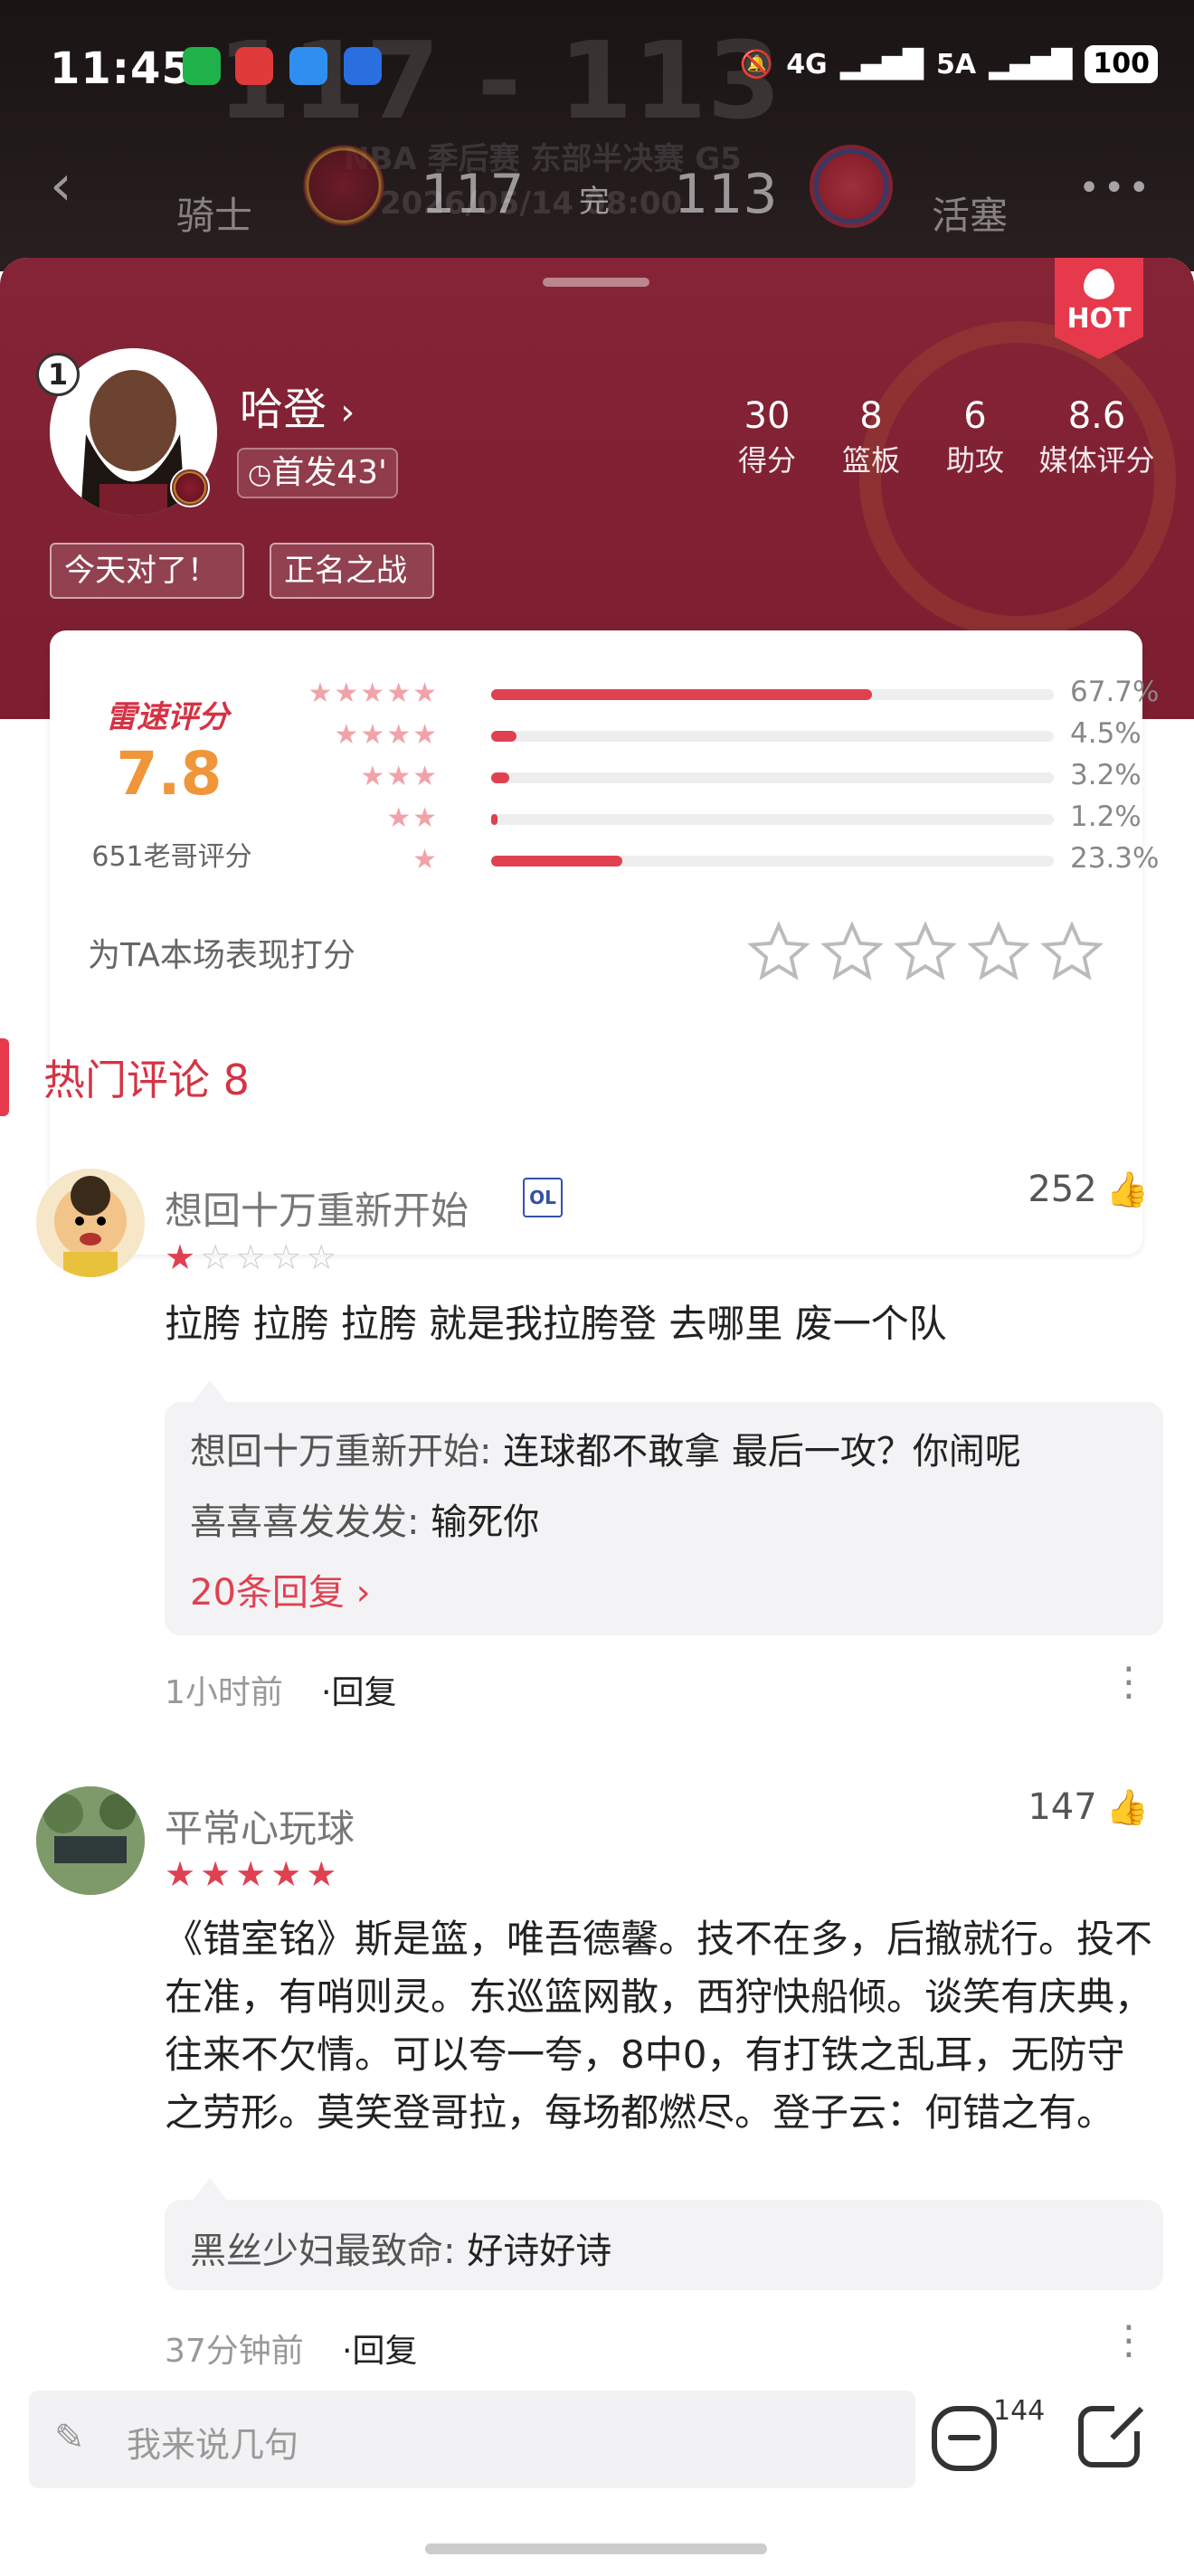  What do you see at coordinates (253, 1257) in the screenshot?
I see `comment-stars: ★☆☆☆☆` at bounding box center [253, 1257].